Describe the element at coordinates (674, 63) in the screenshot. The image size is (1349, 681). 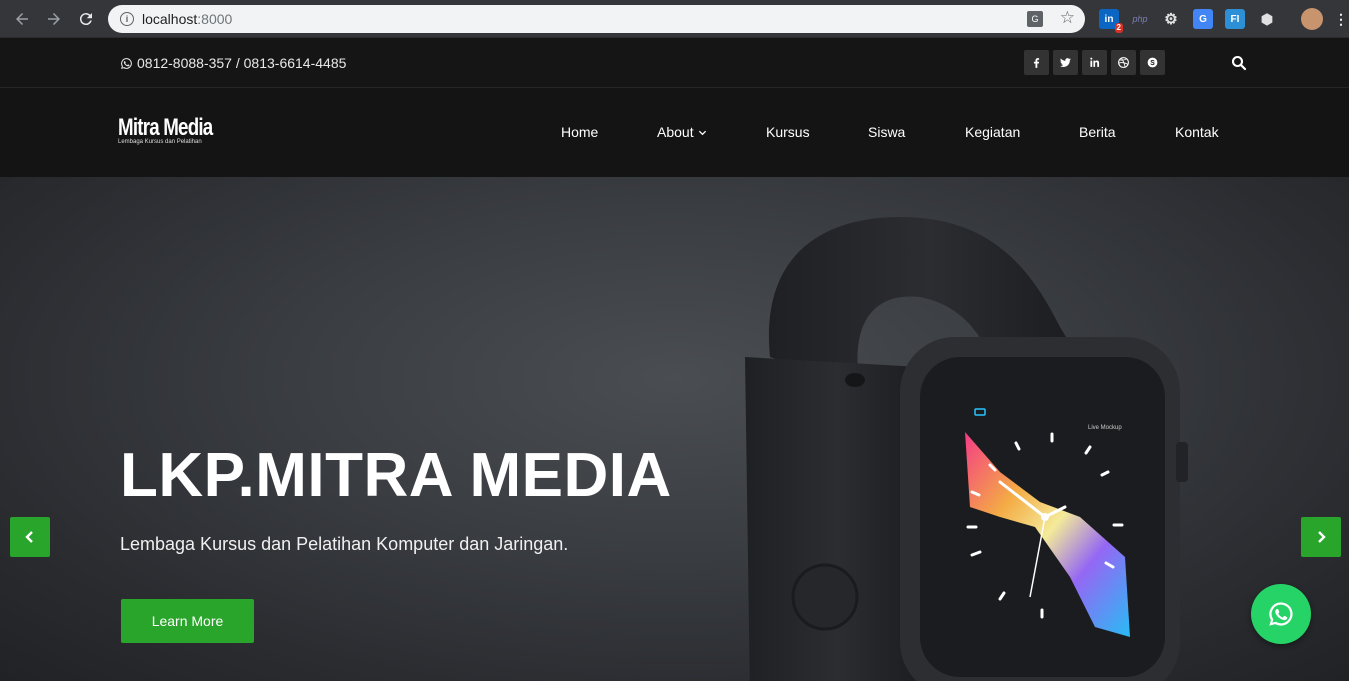
I see `contact-topbar: 0812-8088-357 / 0813-6614-4485` at that location.